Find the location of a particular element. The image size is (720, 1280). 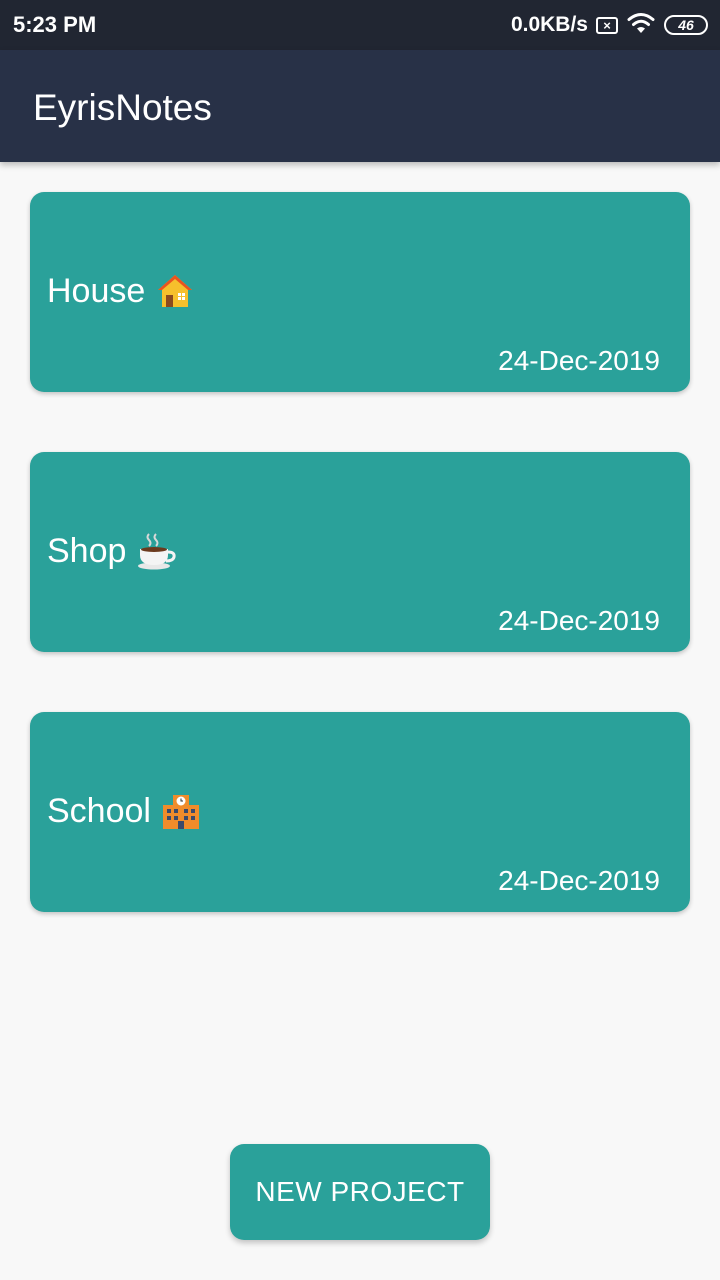

status-time: 5:23 PM is located at coordinates (55, 24).